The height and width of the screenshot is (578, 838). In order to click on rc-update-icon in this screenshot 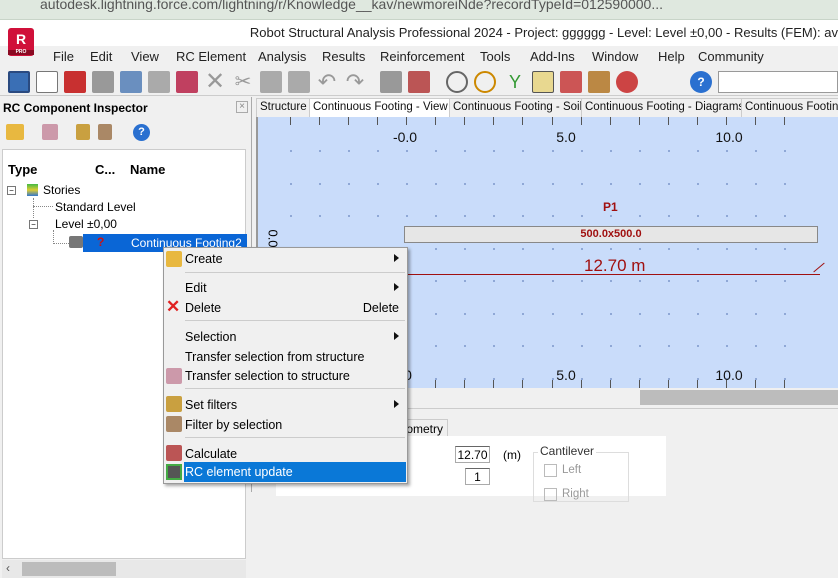, I will do `click(174, 472)`.